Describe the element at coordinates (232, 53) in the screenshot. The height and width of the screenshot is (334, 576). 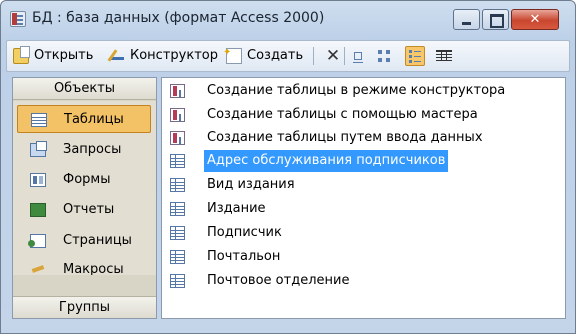
I see `new-icon` at that location.